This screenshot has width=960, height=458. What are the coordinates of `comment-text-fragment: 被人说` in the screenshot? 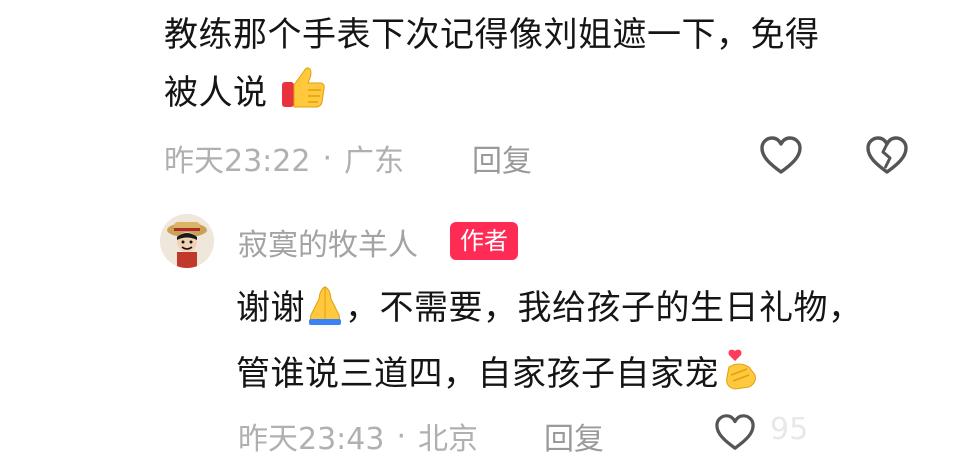 It's located at (216, 93).